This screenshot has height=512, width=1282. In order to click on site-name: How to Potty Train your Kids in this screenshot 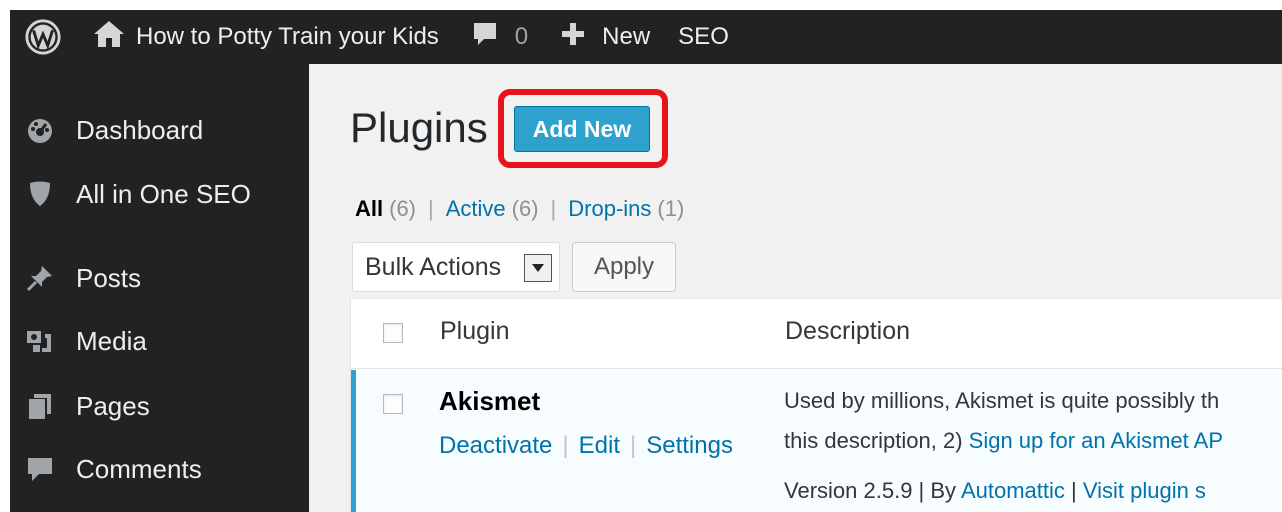, I will do `click(287, 36)`.